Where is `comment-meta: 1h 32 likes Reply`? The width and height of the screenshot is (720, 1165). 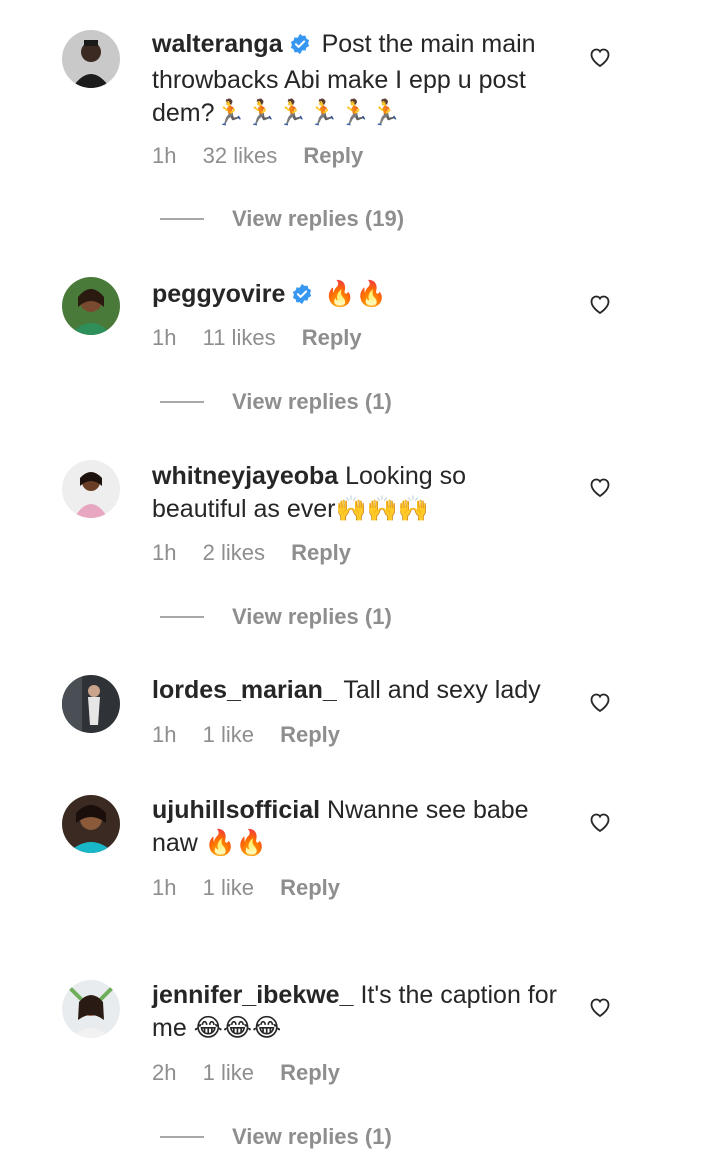 comment-meta: 1h 32 likes Reply is located at coordinates (267, 156).